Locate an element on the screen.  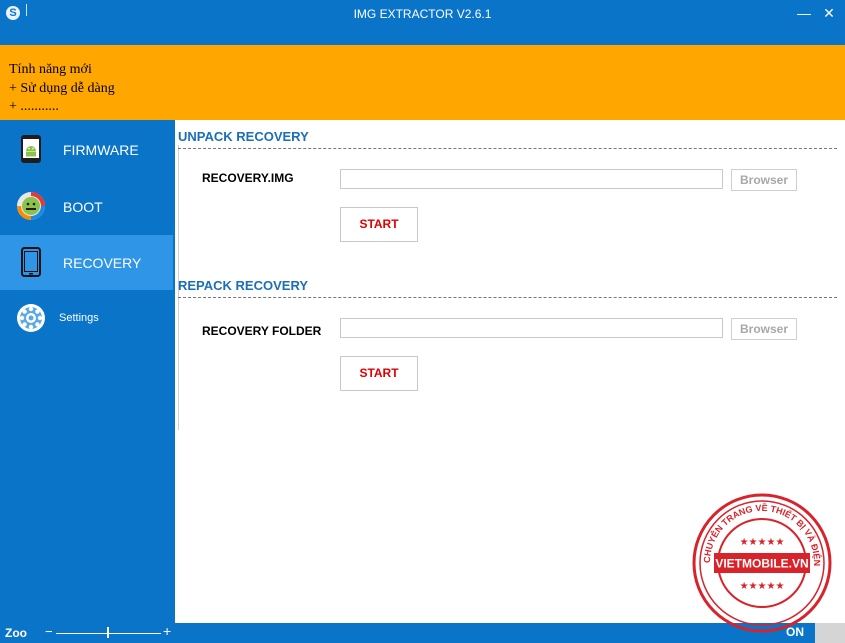
repack-start-button: START is located at coordinates (379, 373).